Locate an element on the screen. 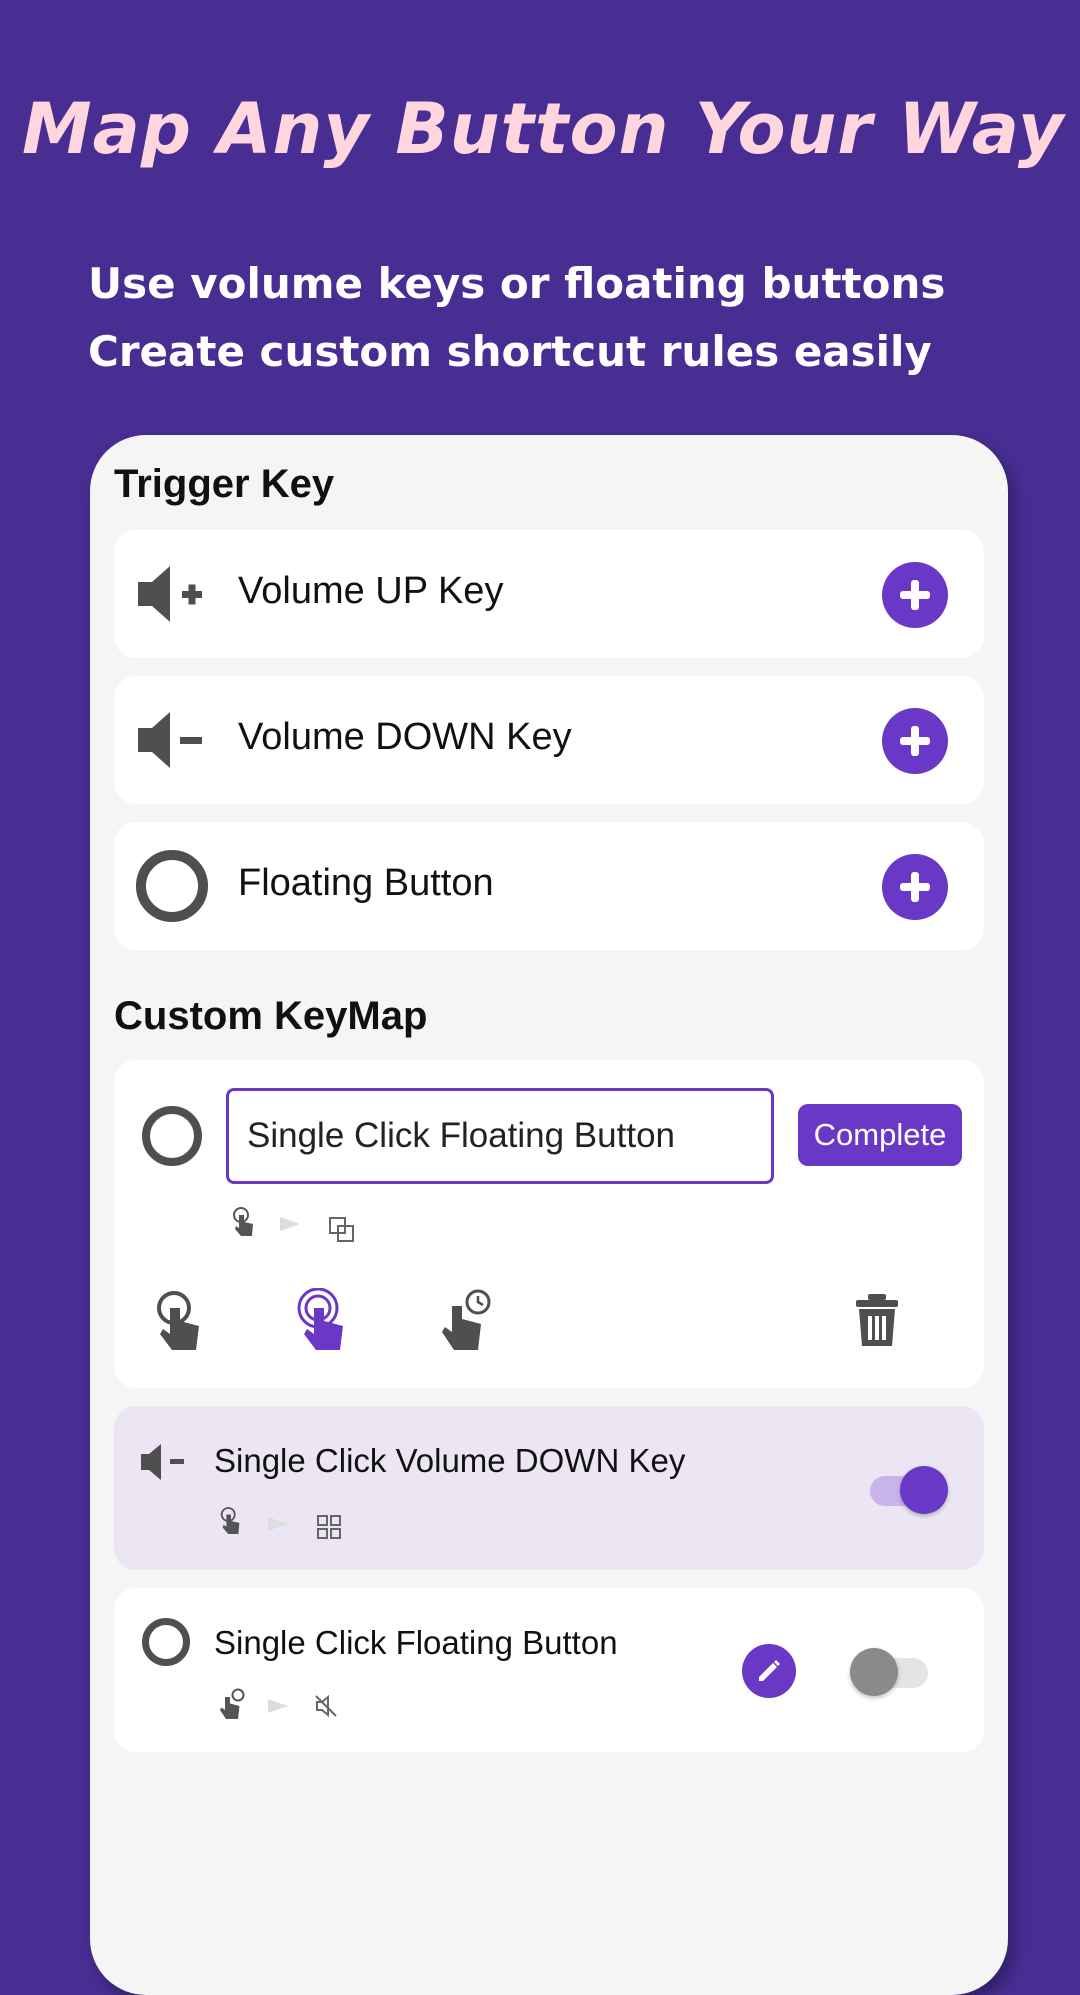 This screenshot has width=1080, height=1995. pencil-icon is located at coordinates (769, 1670).